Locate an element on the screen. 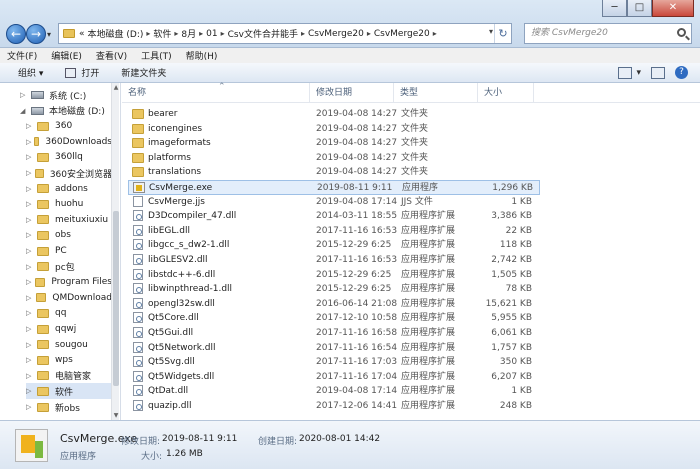 The image size is (700, 469). file-row: imageformats 2019-04-08 14:27 文件夹 is located at coordinates (334, 143).